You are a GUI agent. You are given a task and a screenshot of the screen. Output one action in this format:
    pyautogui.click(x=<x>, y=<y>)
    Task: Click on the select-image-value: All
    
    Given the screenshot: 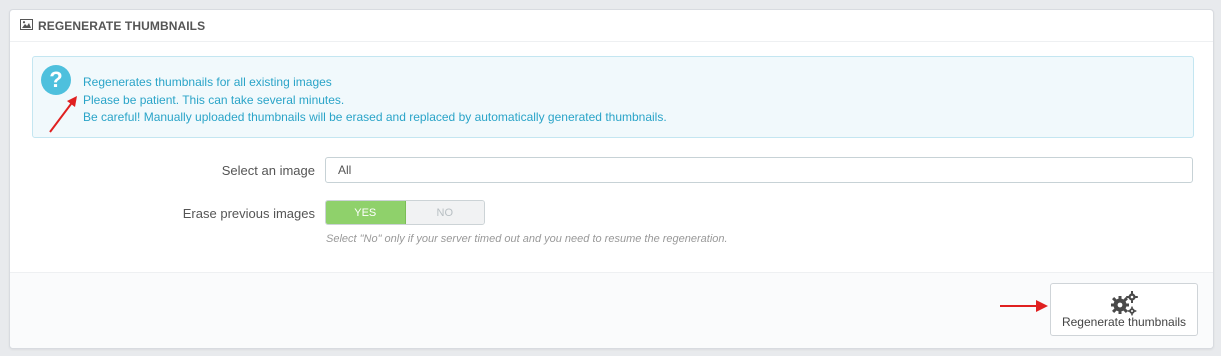 What is the action you would take?
    pyautogui.click(x=345, y=170)
    